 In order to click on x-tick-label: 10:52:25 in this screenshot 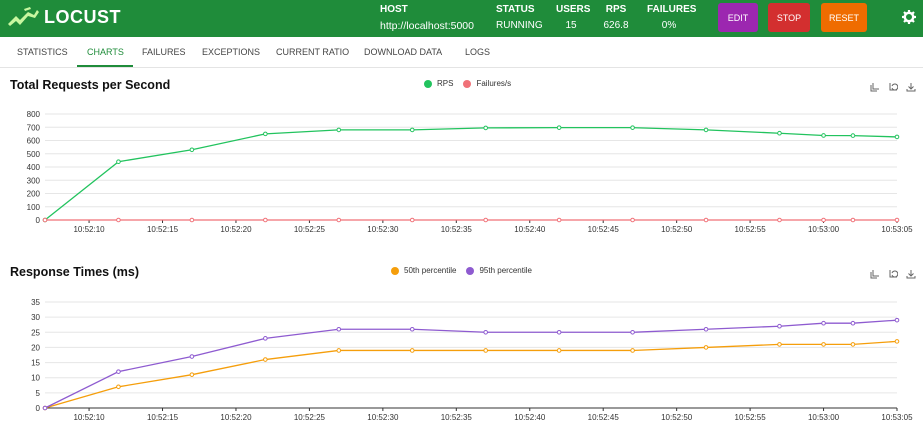, I will do `click(310, 229)`.